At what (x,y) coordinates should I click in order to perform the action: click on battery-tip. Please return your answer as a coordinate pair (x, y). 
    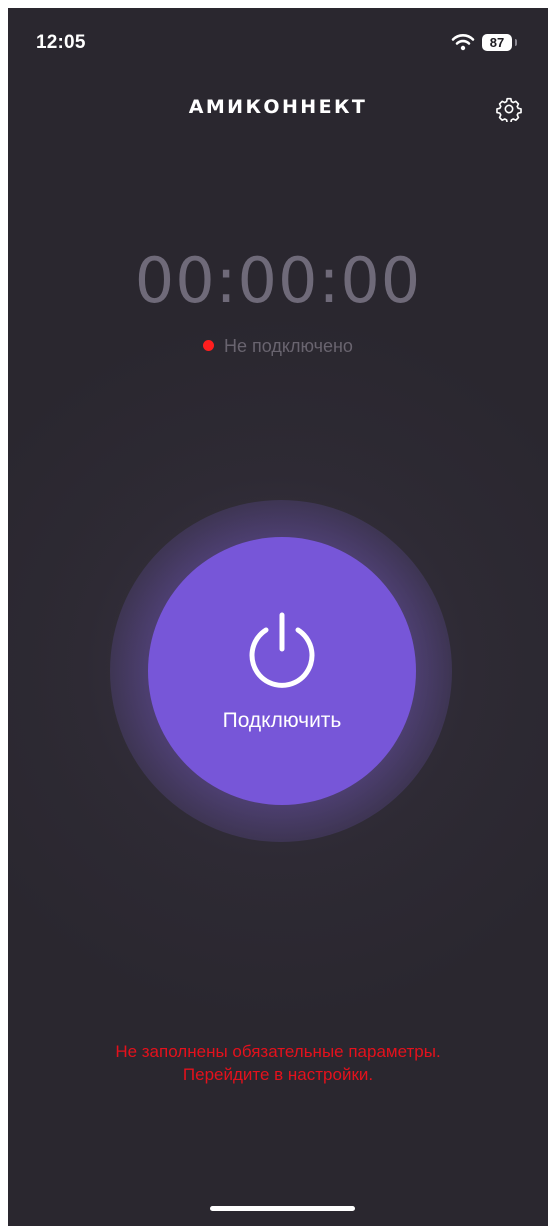
    Looking at the image, I should click on (516, 42).